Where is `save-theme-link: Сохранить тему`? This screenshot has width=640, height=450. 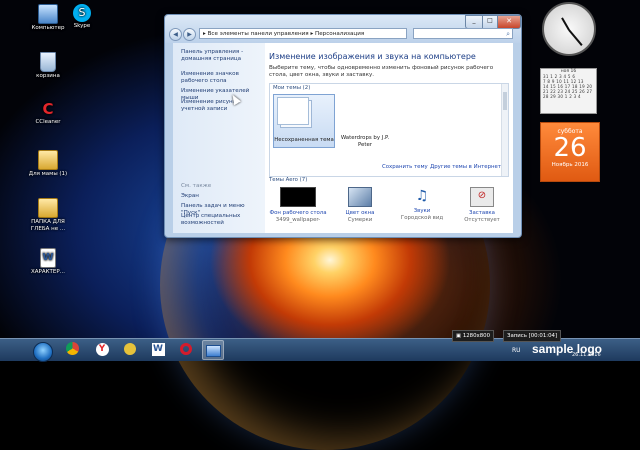 save-theme-link: Сохранить тему is located at coordinates (405, 167).